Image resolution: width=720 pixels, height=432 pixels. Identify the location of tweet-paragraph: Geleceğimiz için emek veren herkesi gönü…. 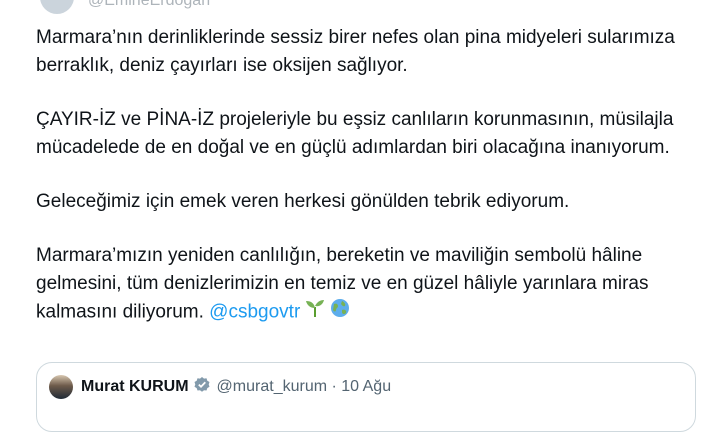
(303, 201).